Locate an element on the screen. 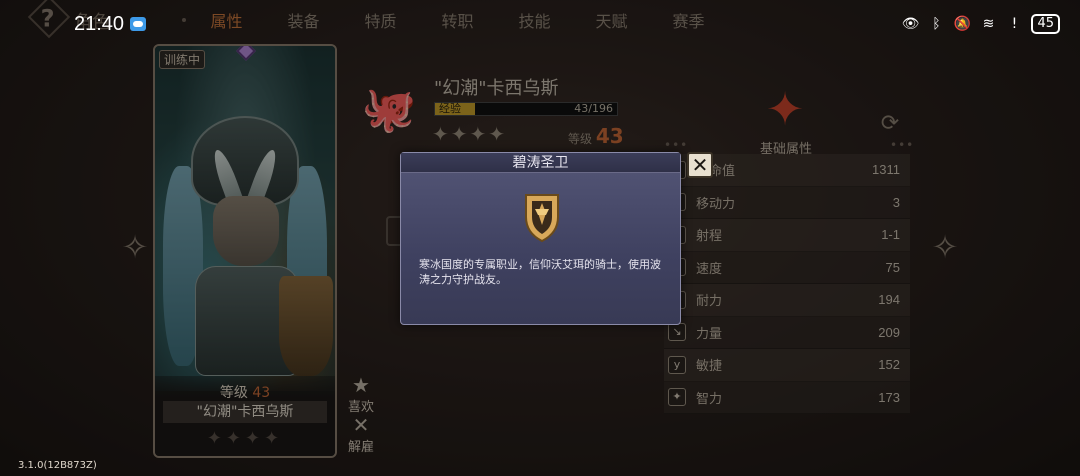 This screenshot has width=1080, height=476. status-time: 21:40 is located at coordinates (99, 24).